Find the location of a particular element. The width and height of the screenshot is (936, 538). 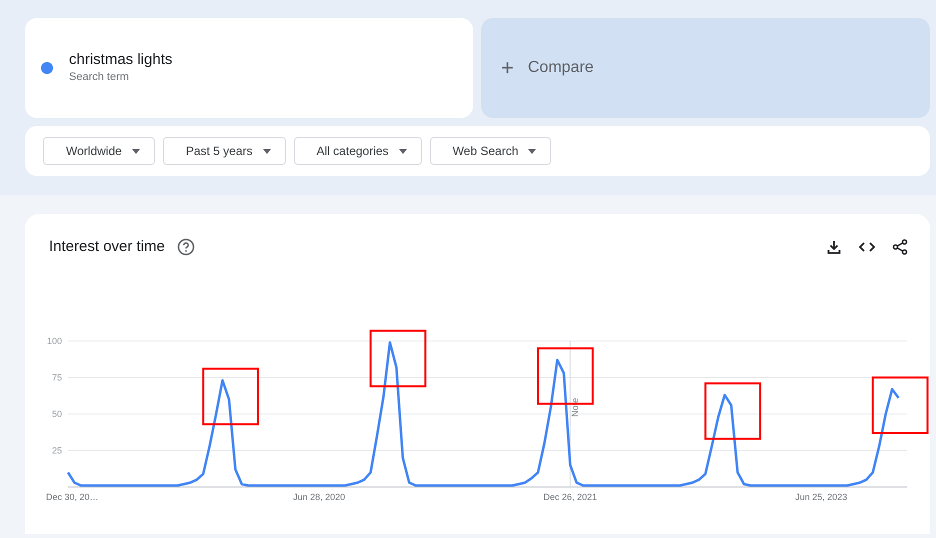

search-term-caption: Search term is located at coordinates (99, 77).